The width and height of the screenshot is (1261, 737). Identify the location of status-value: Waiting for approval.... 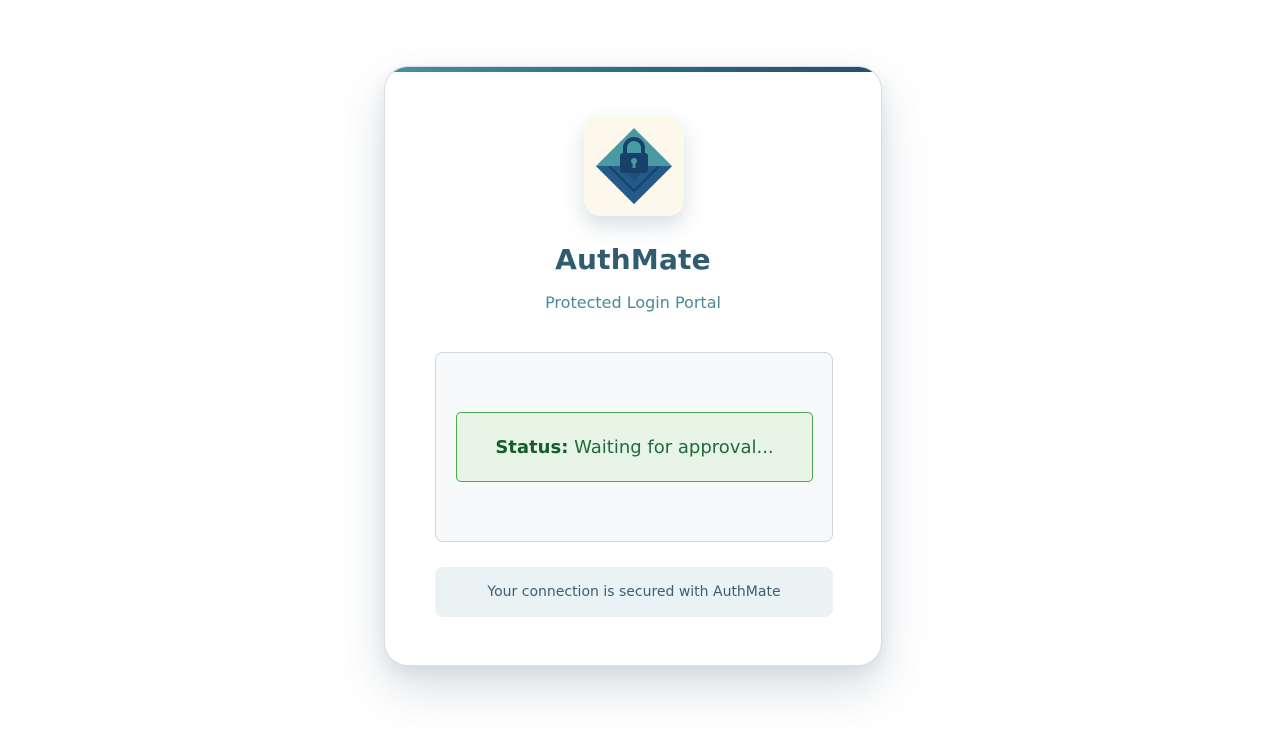
(674, 447).